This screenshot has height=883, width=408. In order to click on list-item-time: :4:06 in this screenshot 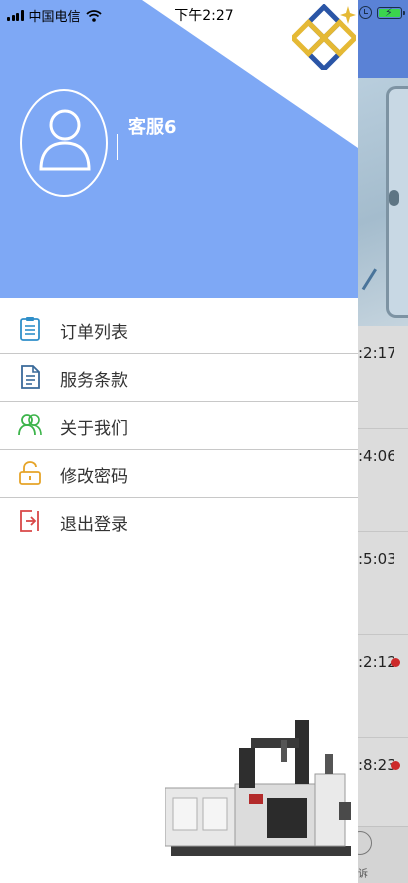, I will do `click(376, 456)`.